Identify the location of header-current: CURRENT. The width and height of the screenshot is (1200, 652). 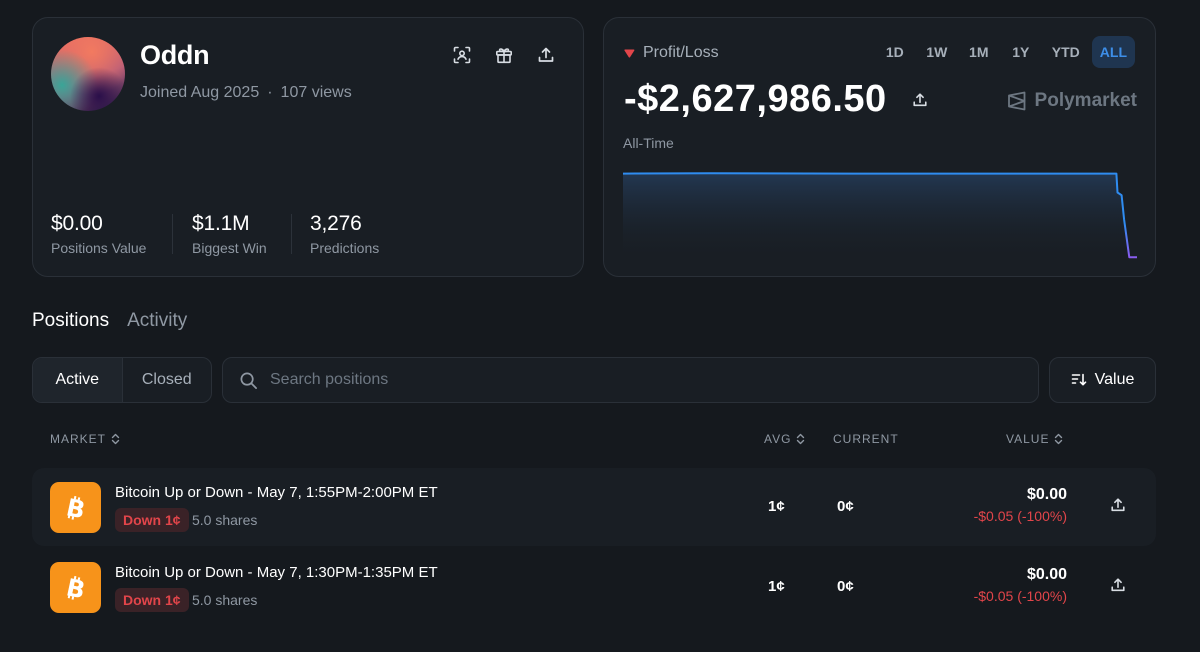
(866, 439).